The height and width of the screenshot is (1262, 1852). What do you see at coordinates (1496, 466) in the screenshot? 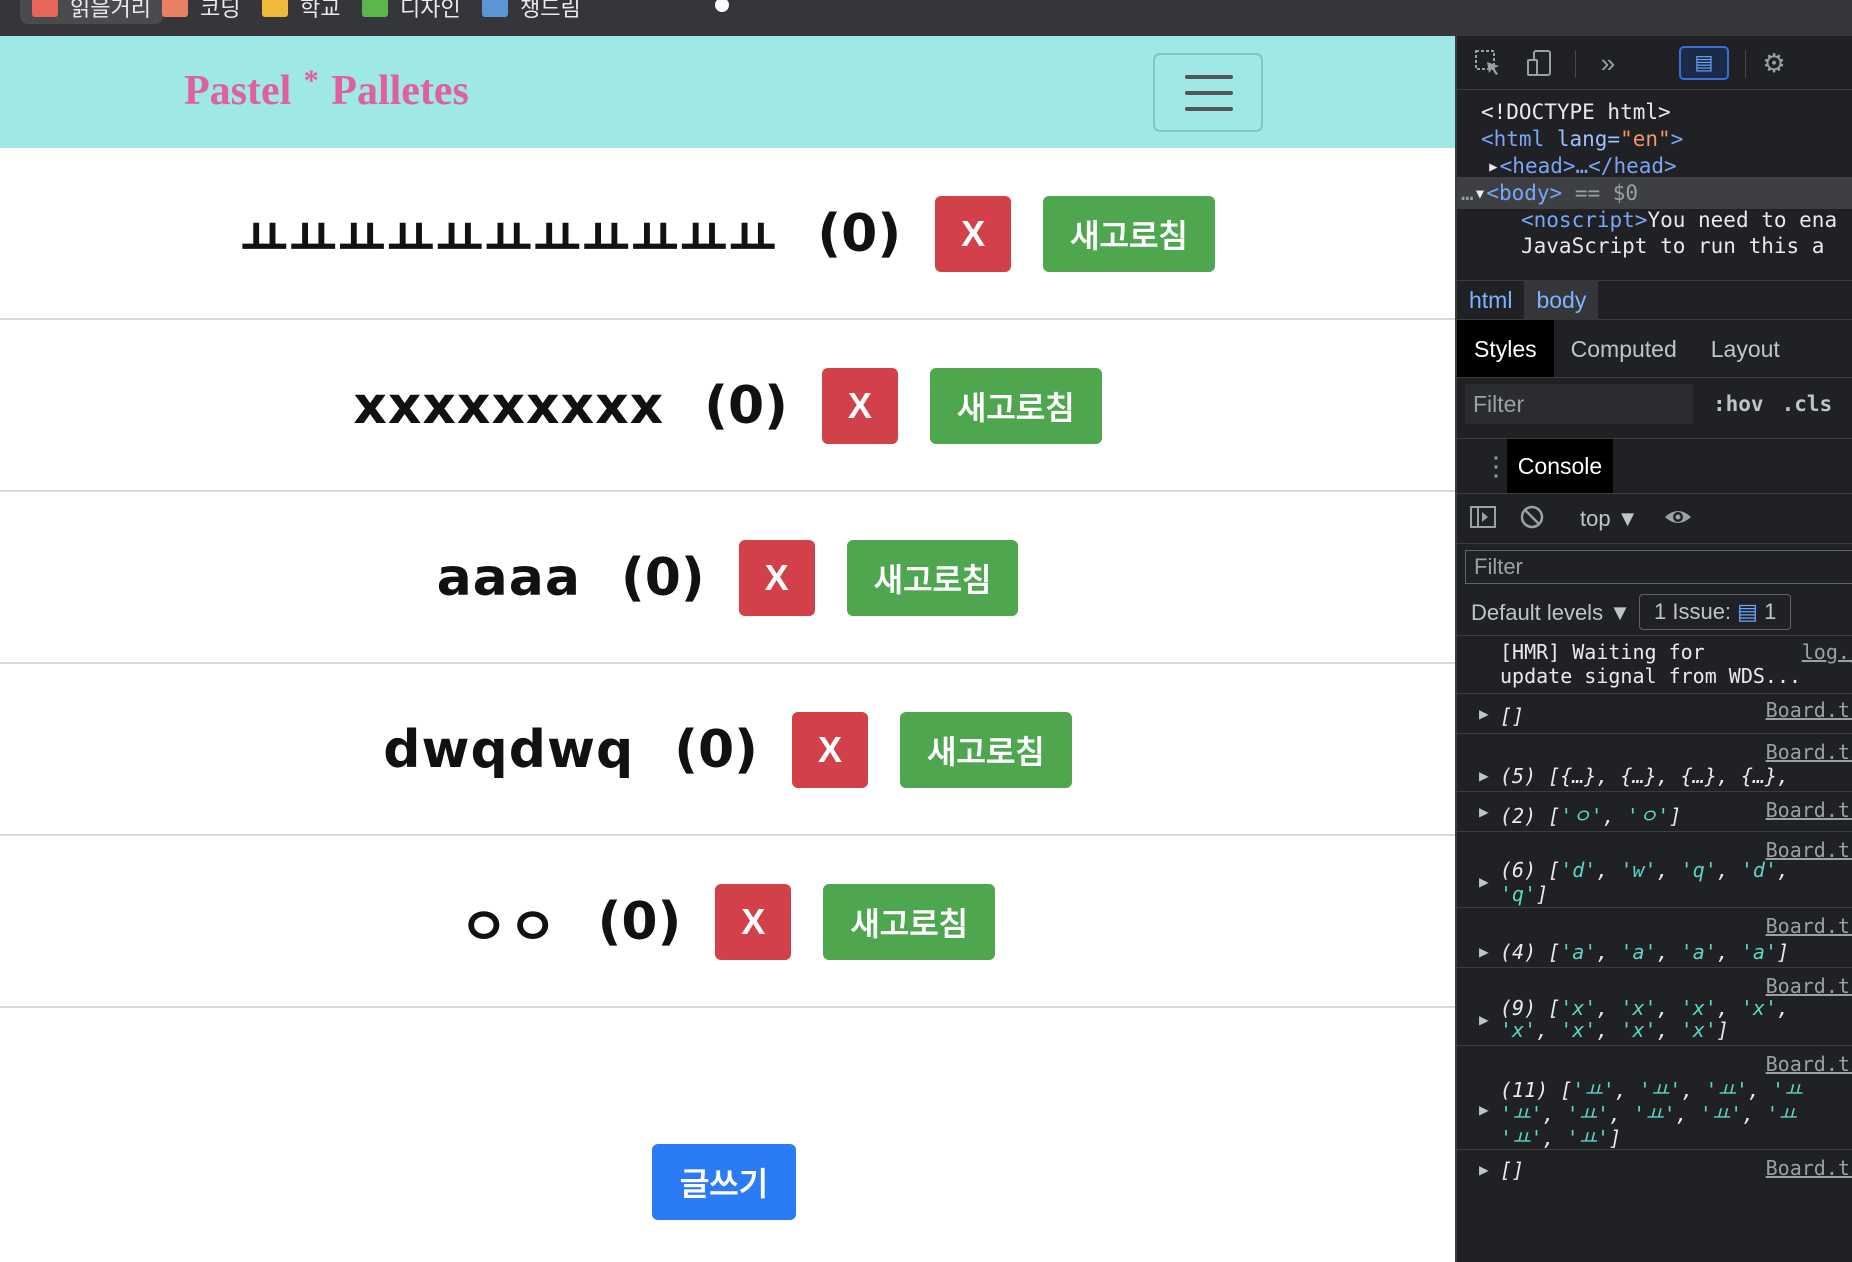
I see `kebab-menu-icon: ⋮` at bounding box center [1496, 466].